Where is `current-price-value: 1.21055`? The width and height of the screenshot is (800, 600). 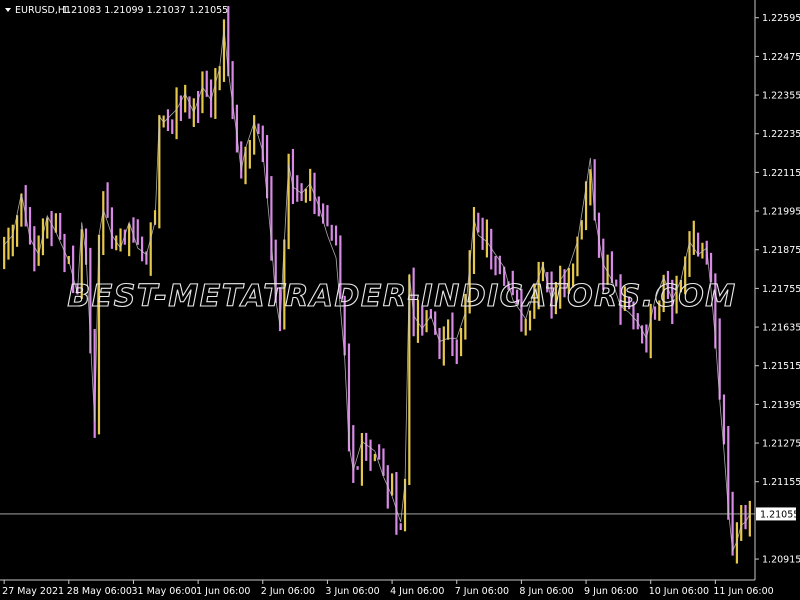 current-price-value: 1.21055 is located at coordinates (779, 514).